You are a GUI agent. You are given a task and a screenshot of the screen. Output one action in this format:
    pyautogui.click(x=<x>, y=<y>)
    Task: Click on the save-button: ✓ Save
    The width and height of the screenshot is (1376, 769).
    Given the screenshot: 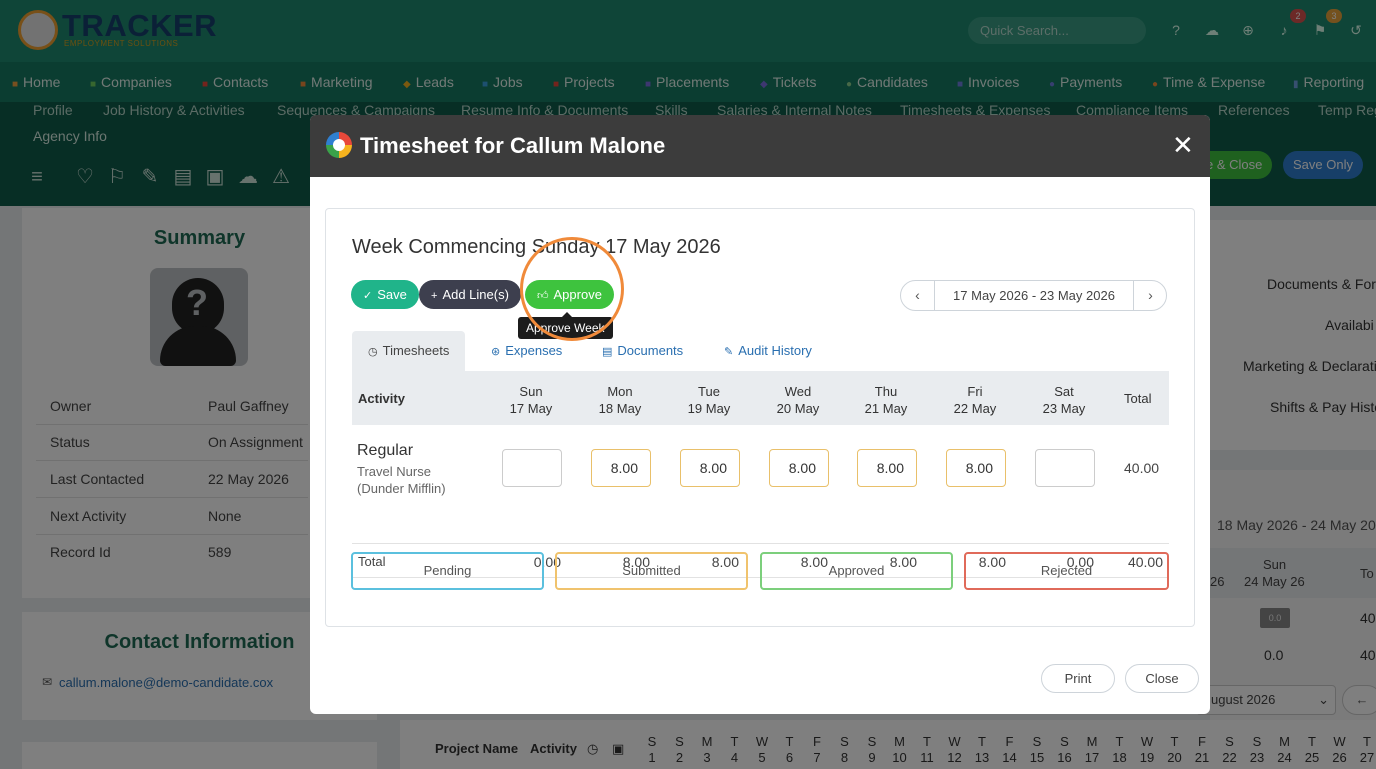 What is the action you would take?
    pyautogui.click(x=385, y=294)
    